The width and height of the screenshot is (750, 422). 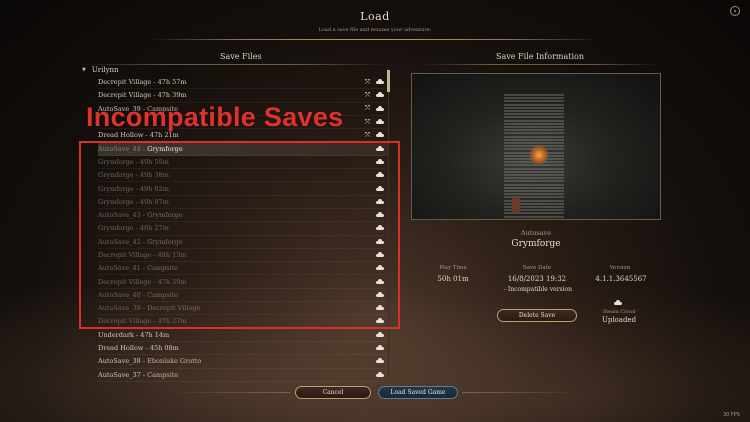 What do you see at coordinates (619, 320) in the screenshot?
I see `steam-cloud-status: Uploaded` at bounding box center [619, 320].